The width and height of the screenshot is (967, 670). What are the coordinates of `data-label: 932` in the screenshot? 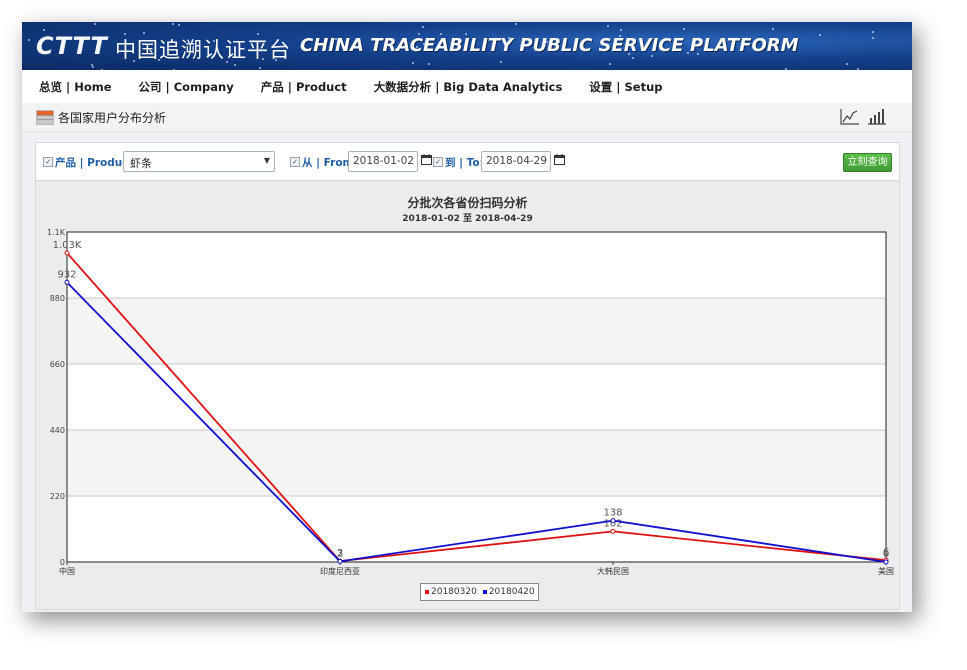 It's located at (66, 274).